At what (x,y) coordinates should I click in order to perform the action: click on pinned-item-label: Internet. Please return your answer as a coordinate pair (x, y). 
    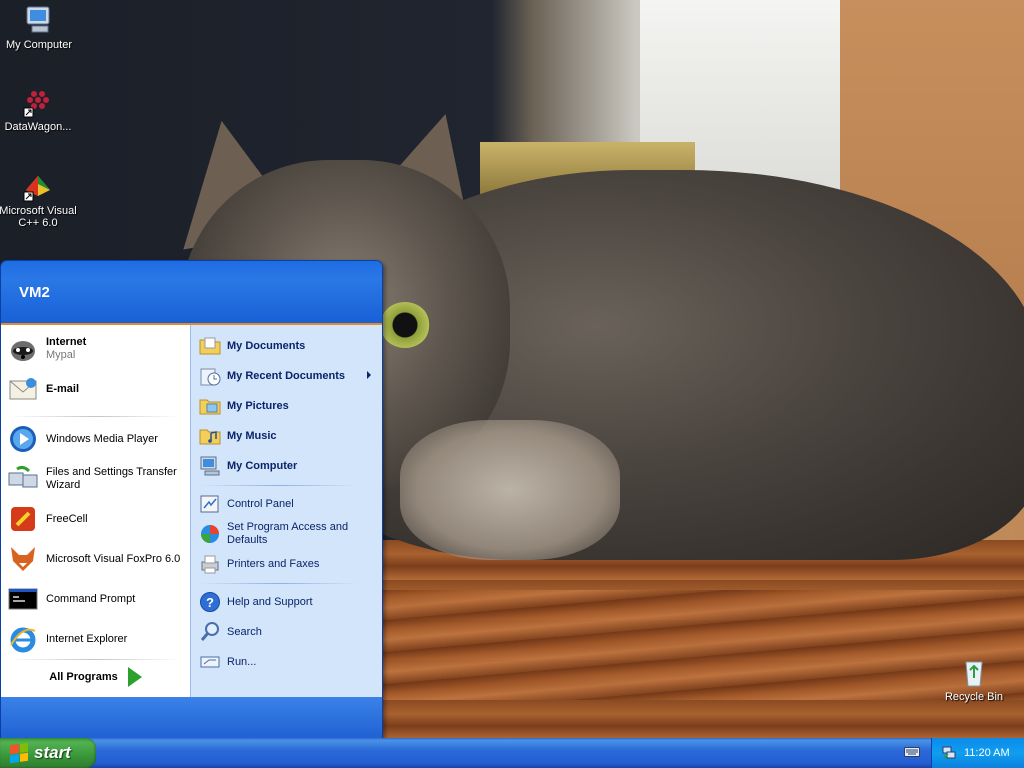
    Looking at the image, I should click on (66, 342).